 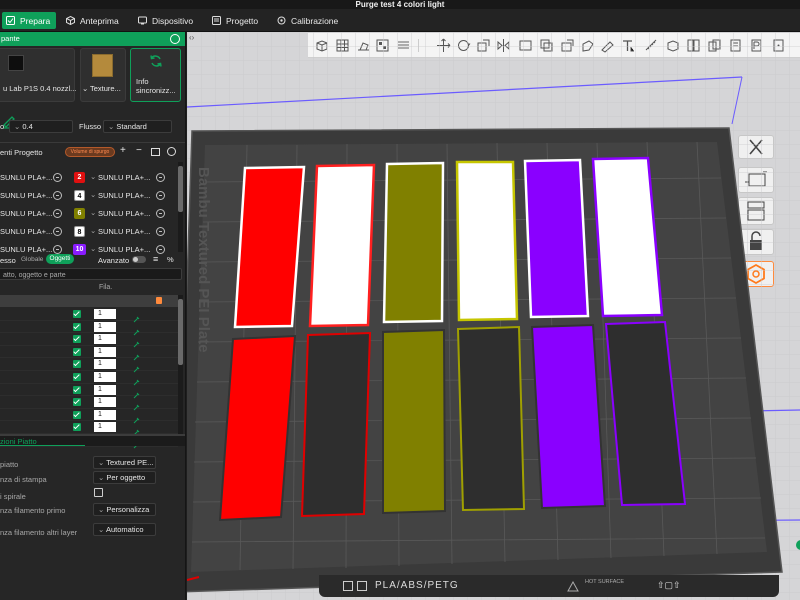 What do you see at coordinates (491, 418) in the screenshot?
I see `strip-dark-olive-bottom` at bounding box center [491, 418].